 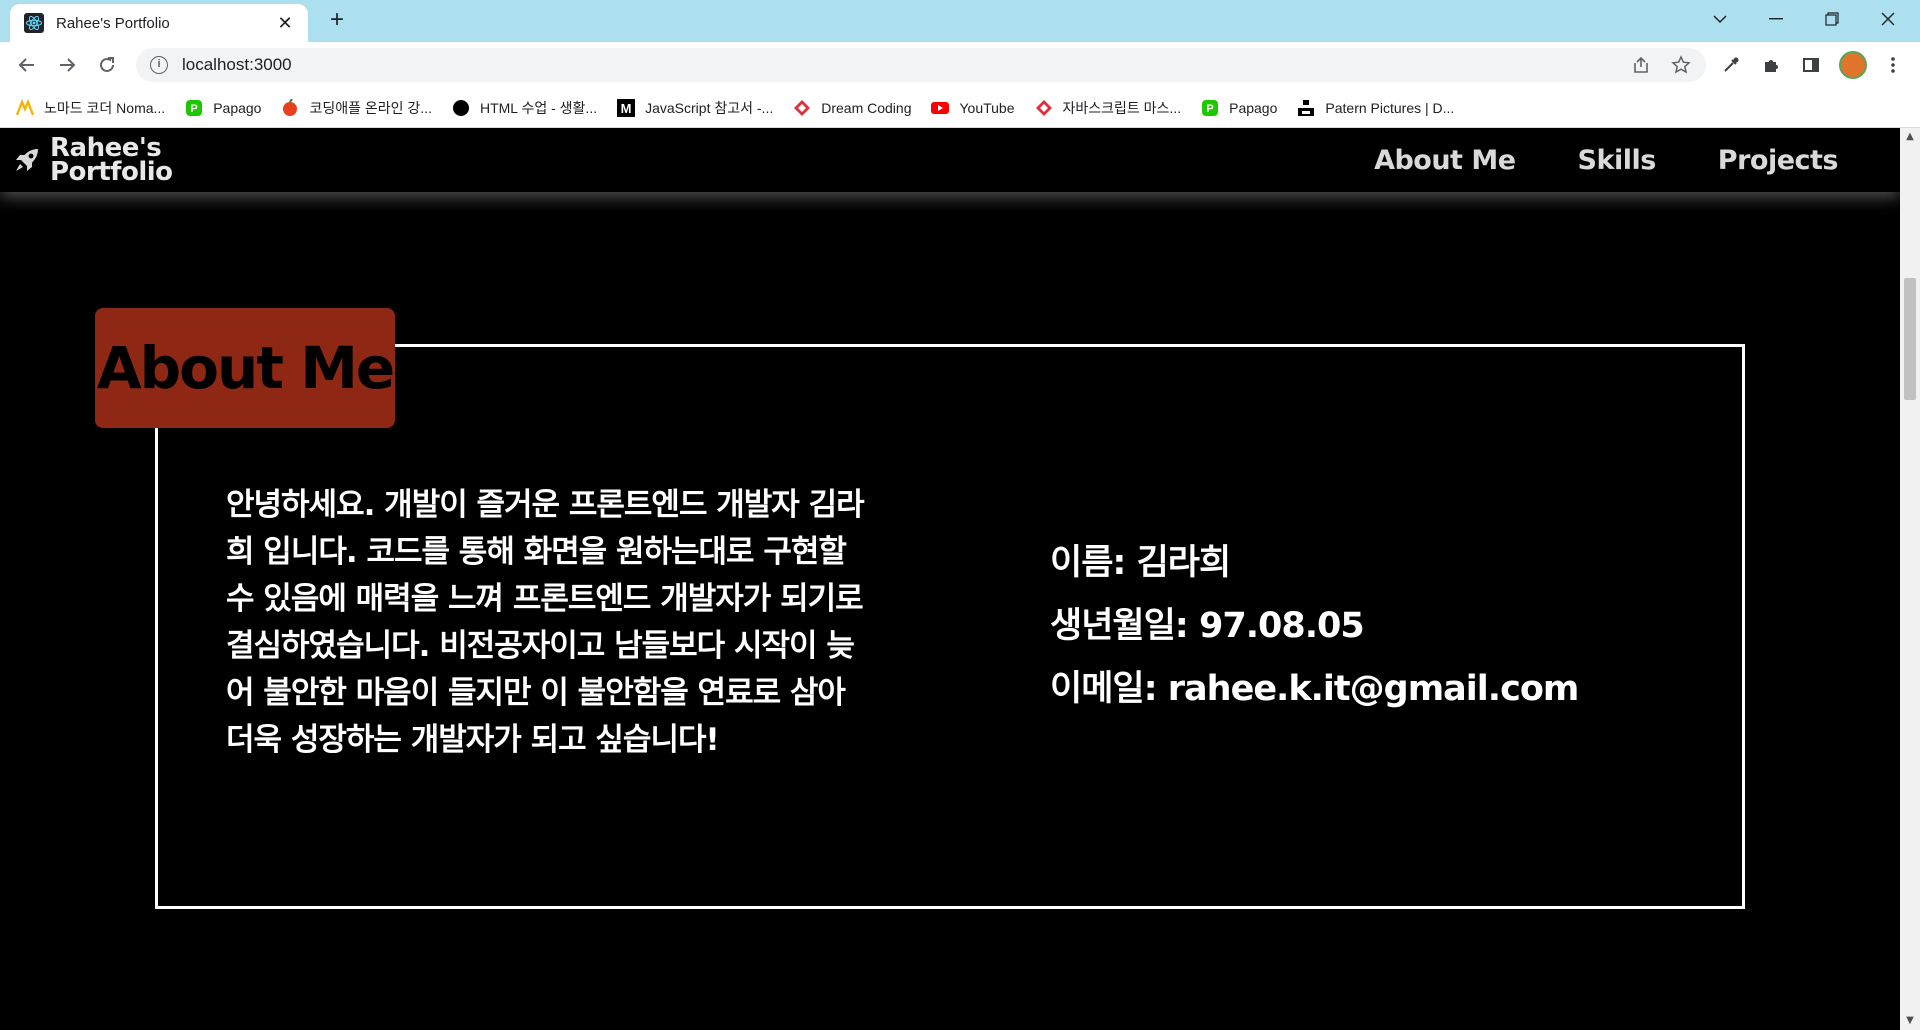 What do you see at coordinates (1910, 579) in the screenshot?
I see `page-scrollbar: ▲ ▼` at bounding box center [1910, 579].